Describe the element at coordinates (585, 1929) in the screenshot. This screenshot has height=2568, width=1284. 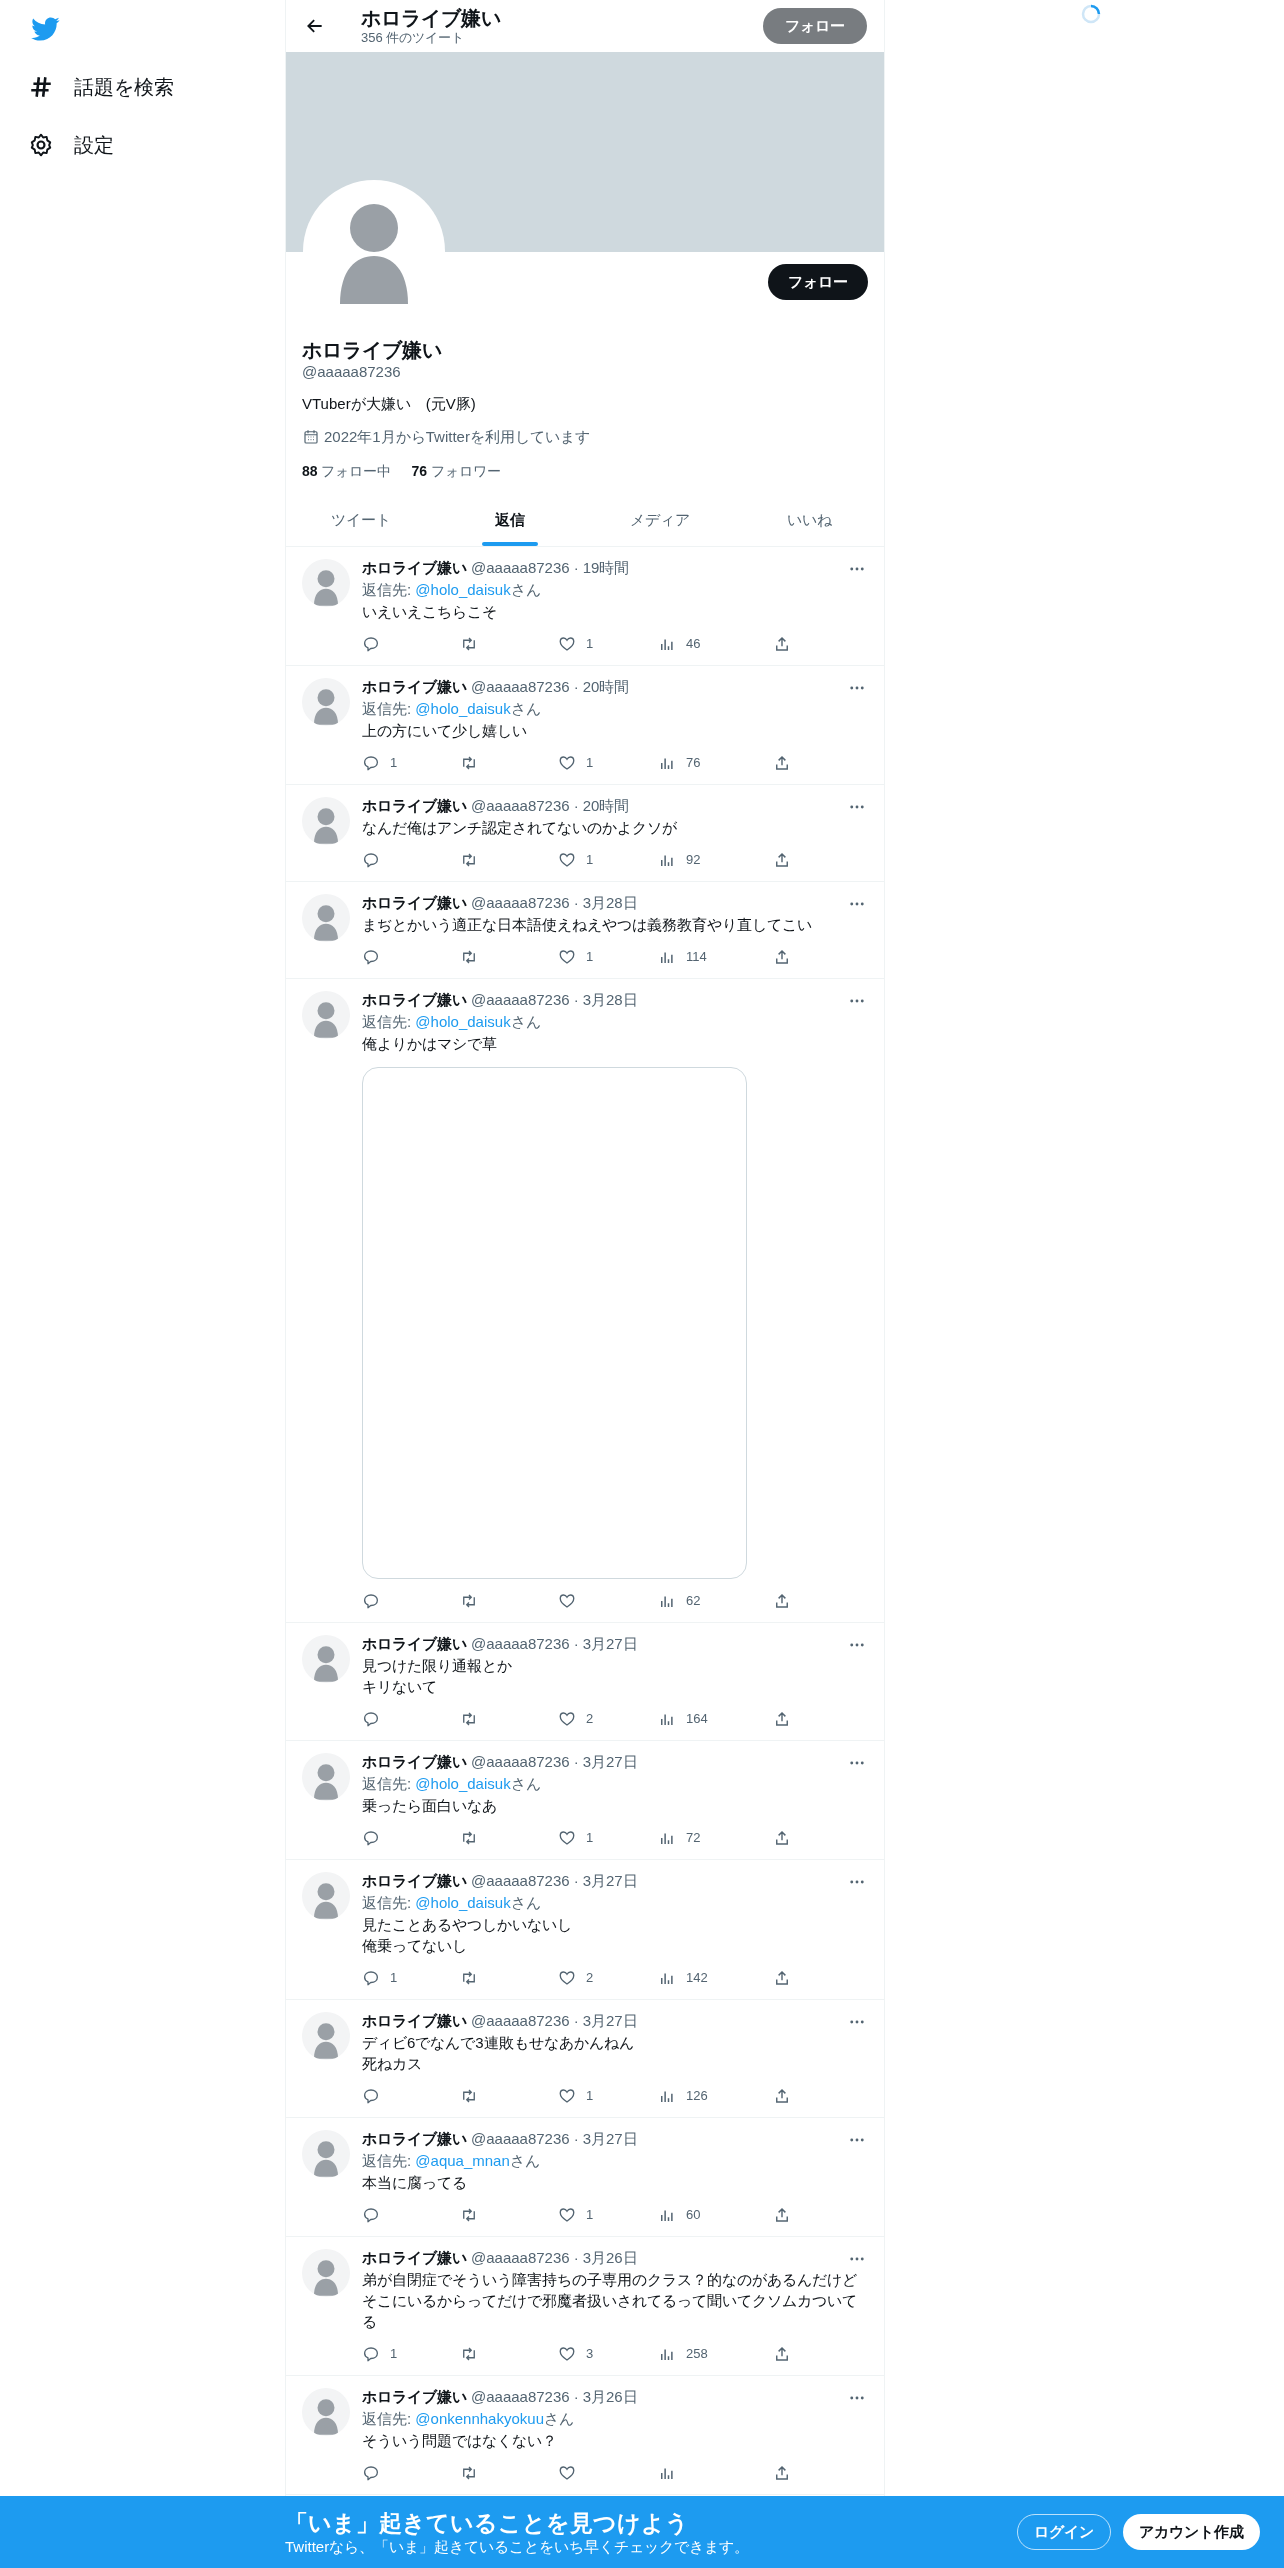
I see `tweet: ホロライブ嫌い @aaaaa87236 · 3月27日 返信先: @holo_daisukさん 見たことあるやつしかいないし 俺乗ってないし 1 2 142` at that location.